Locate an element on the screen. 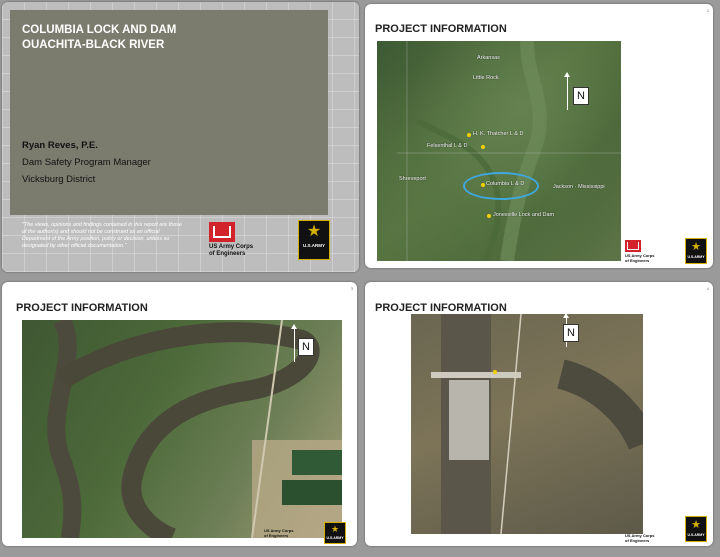  dam-structure is located at coordinates (476, 375).